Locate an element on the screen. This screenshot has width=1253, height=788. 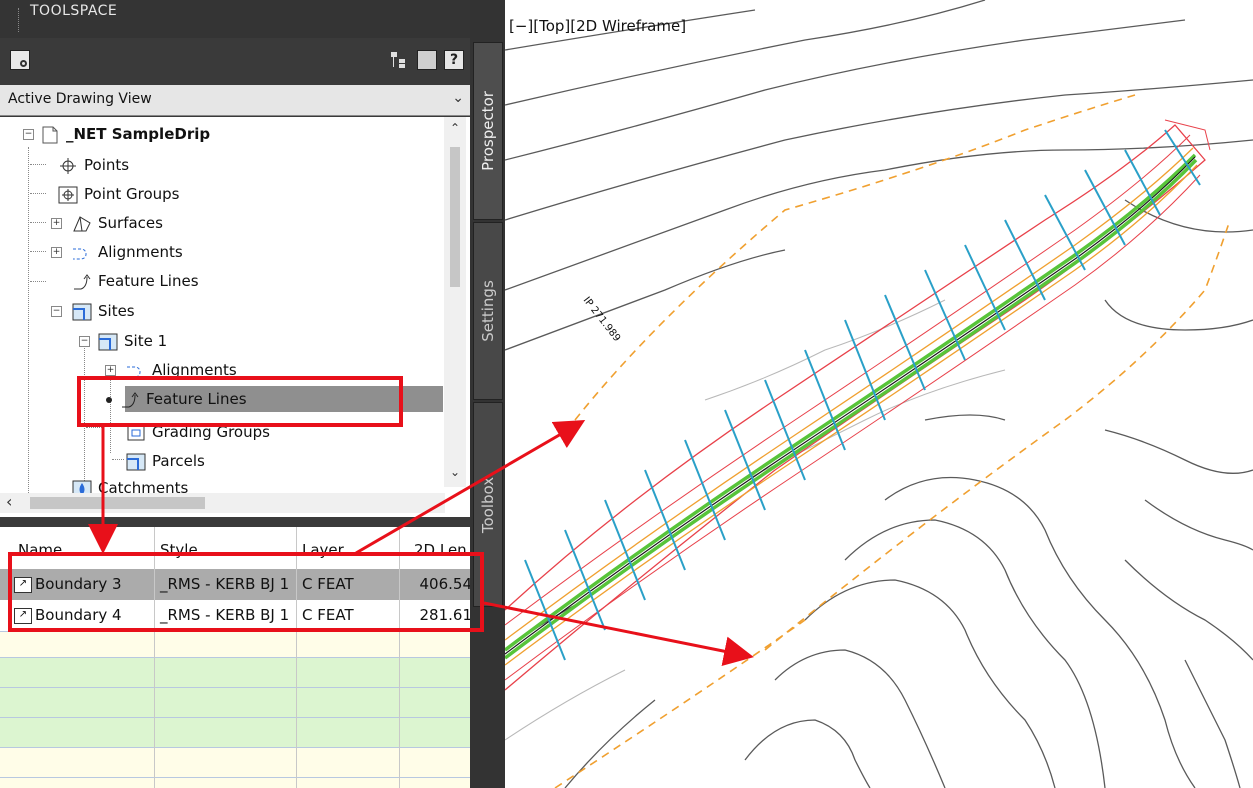
tab-label: Settings is located at coordinates (488, 311).